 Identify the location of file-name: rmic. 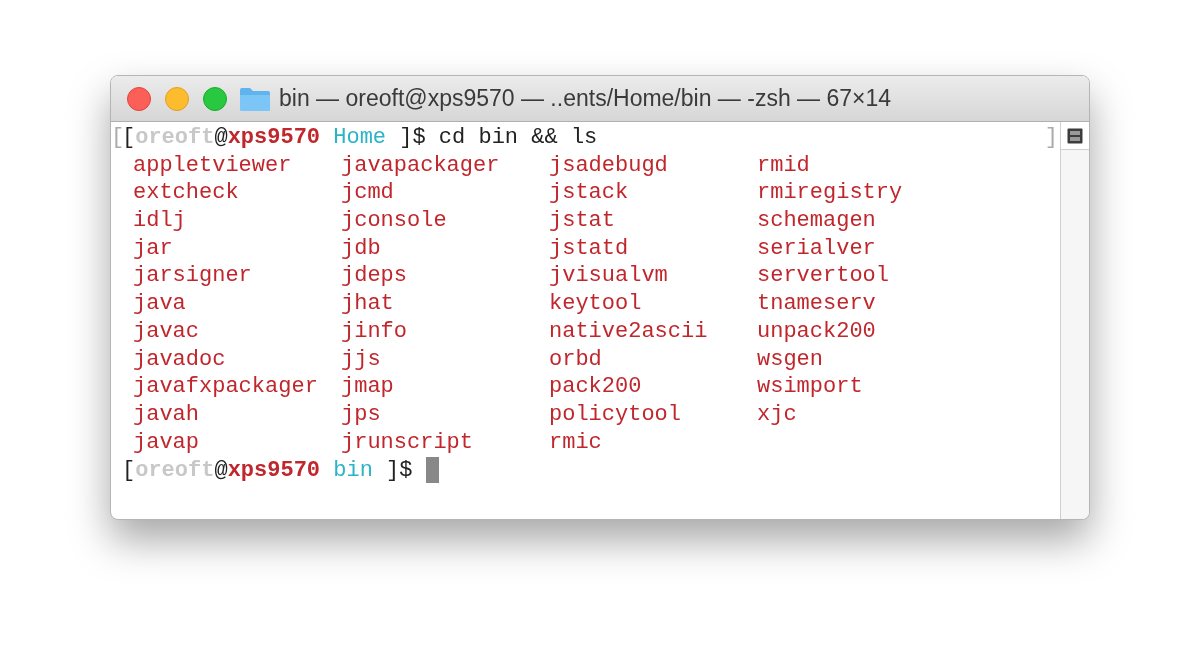
(576, 442).